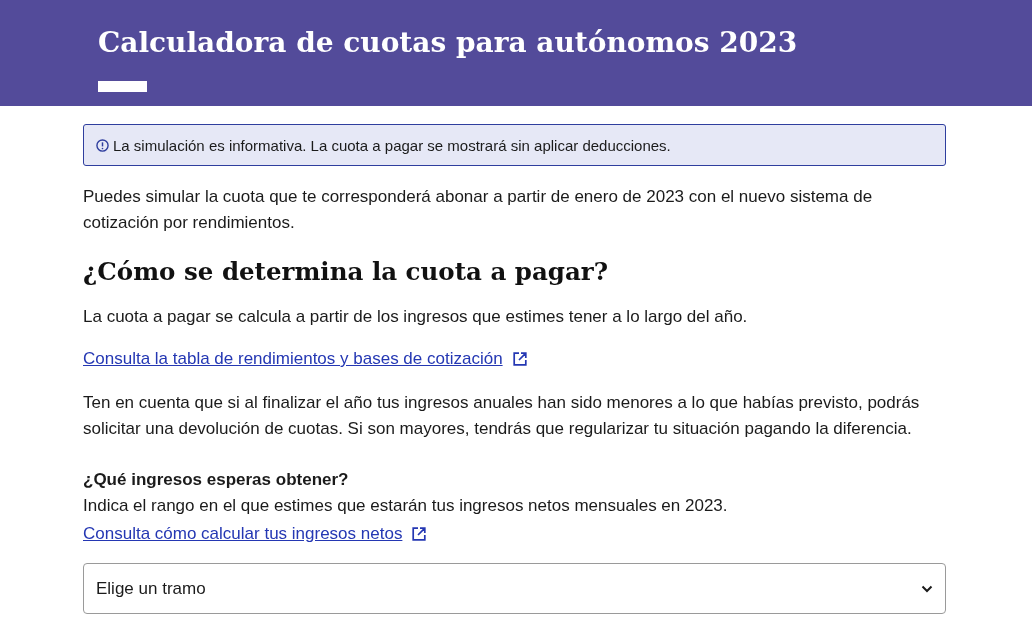  I want to click on info-icon, so click(102, 145).